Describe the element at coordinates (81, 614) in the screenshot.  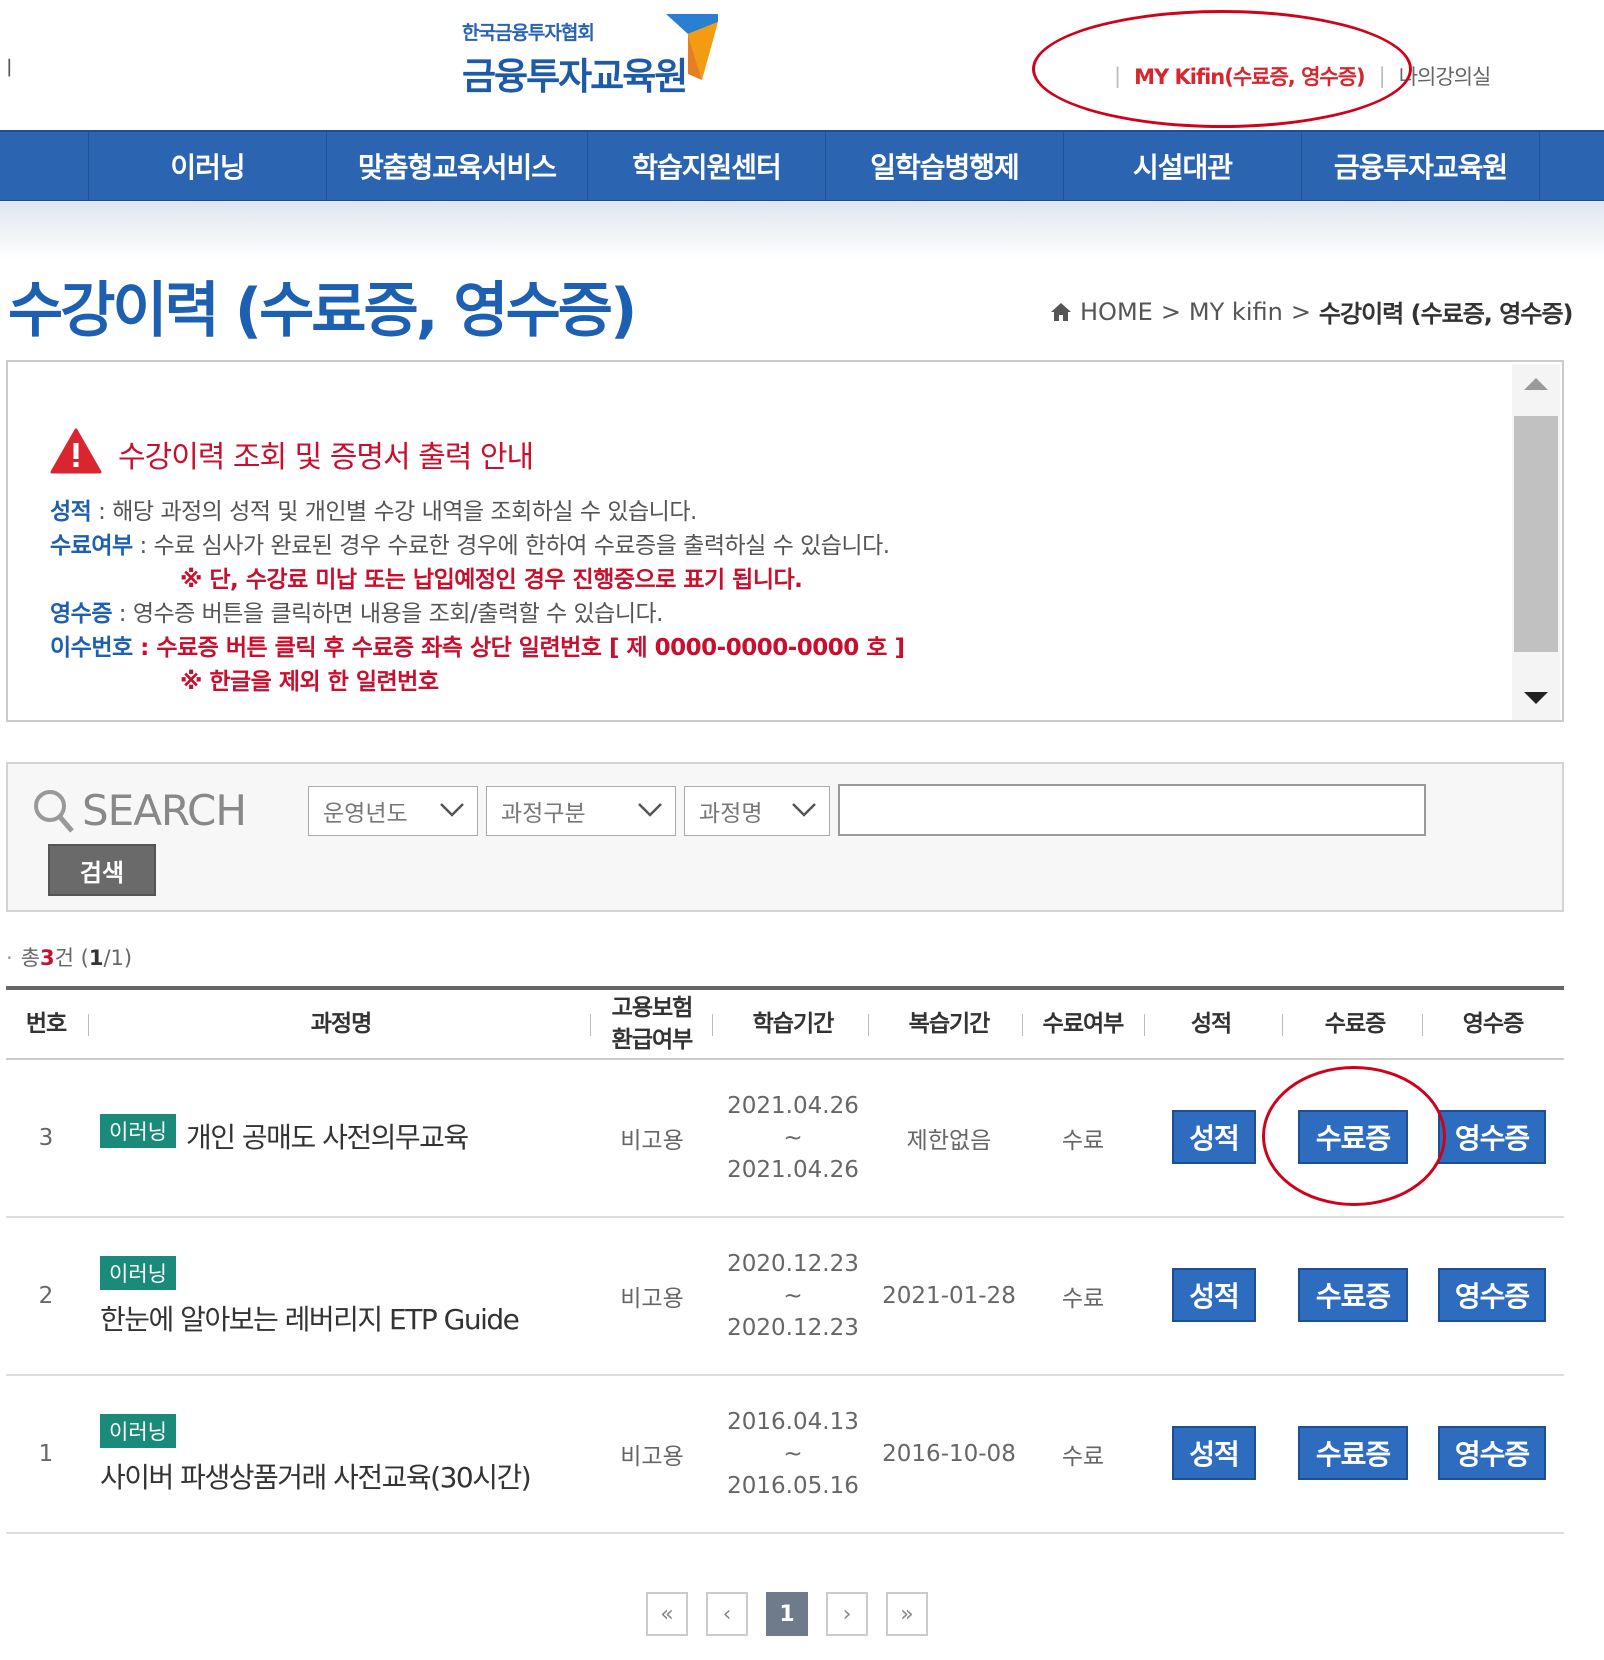
I see `notice-receipt-key: 영수증` at that location.